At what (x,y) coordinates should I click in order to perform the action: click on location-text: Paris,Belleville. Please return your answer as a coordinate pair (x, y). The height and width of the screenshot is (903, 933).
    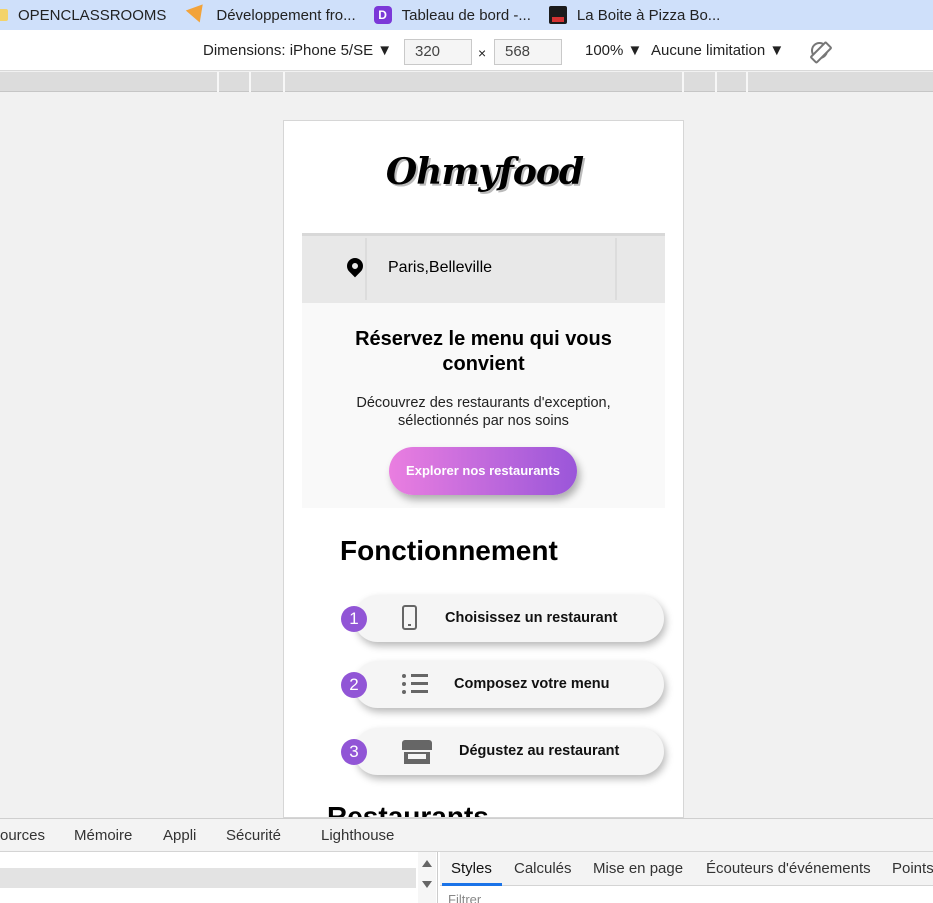
    Looking at the image, I should click on (440, 267).